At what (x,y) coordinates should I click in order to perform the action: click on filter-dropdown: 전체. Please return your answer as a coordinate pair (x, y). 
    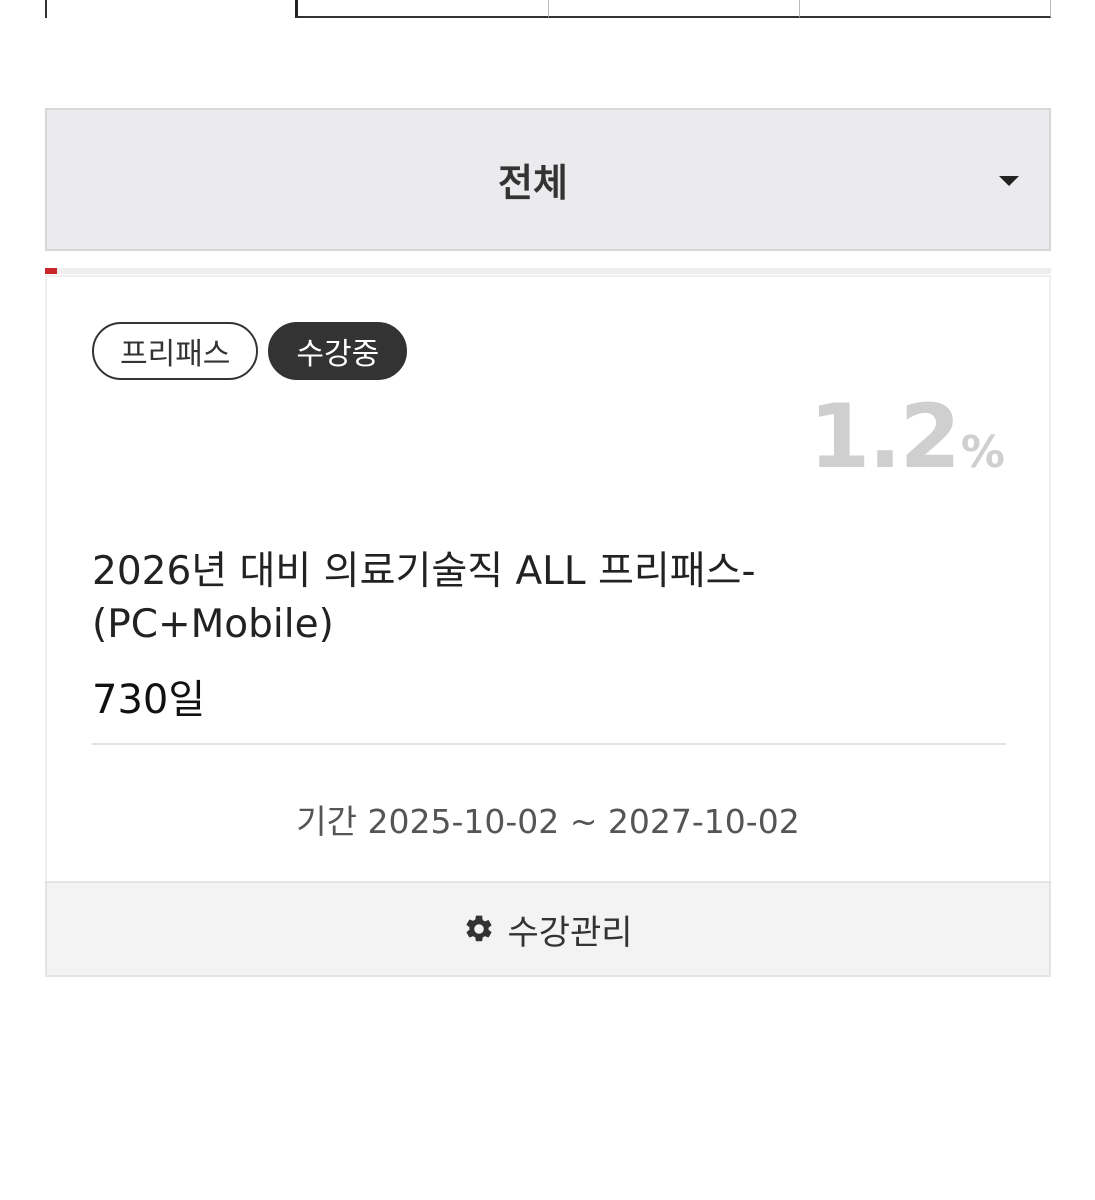
    Looking at the image, I should click on (548, 179).